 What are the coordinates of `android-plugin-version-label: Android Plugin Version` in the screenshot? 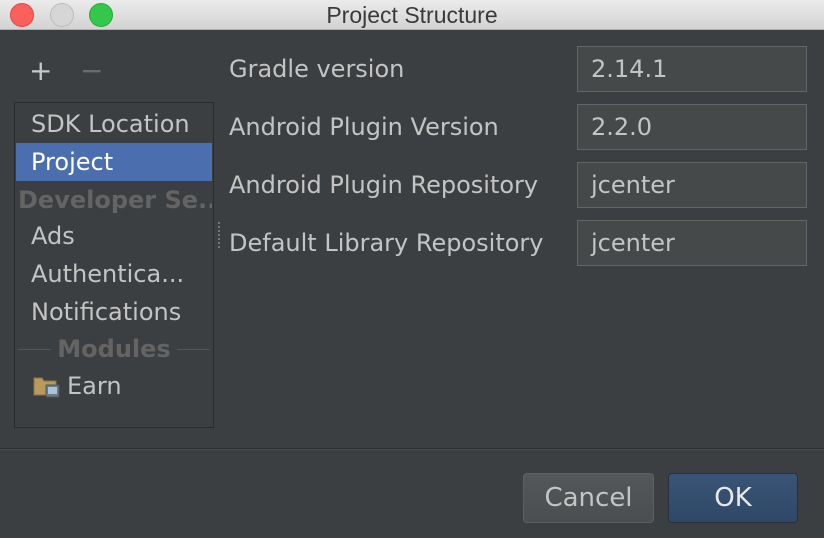 It's located at (364, 127).